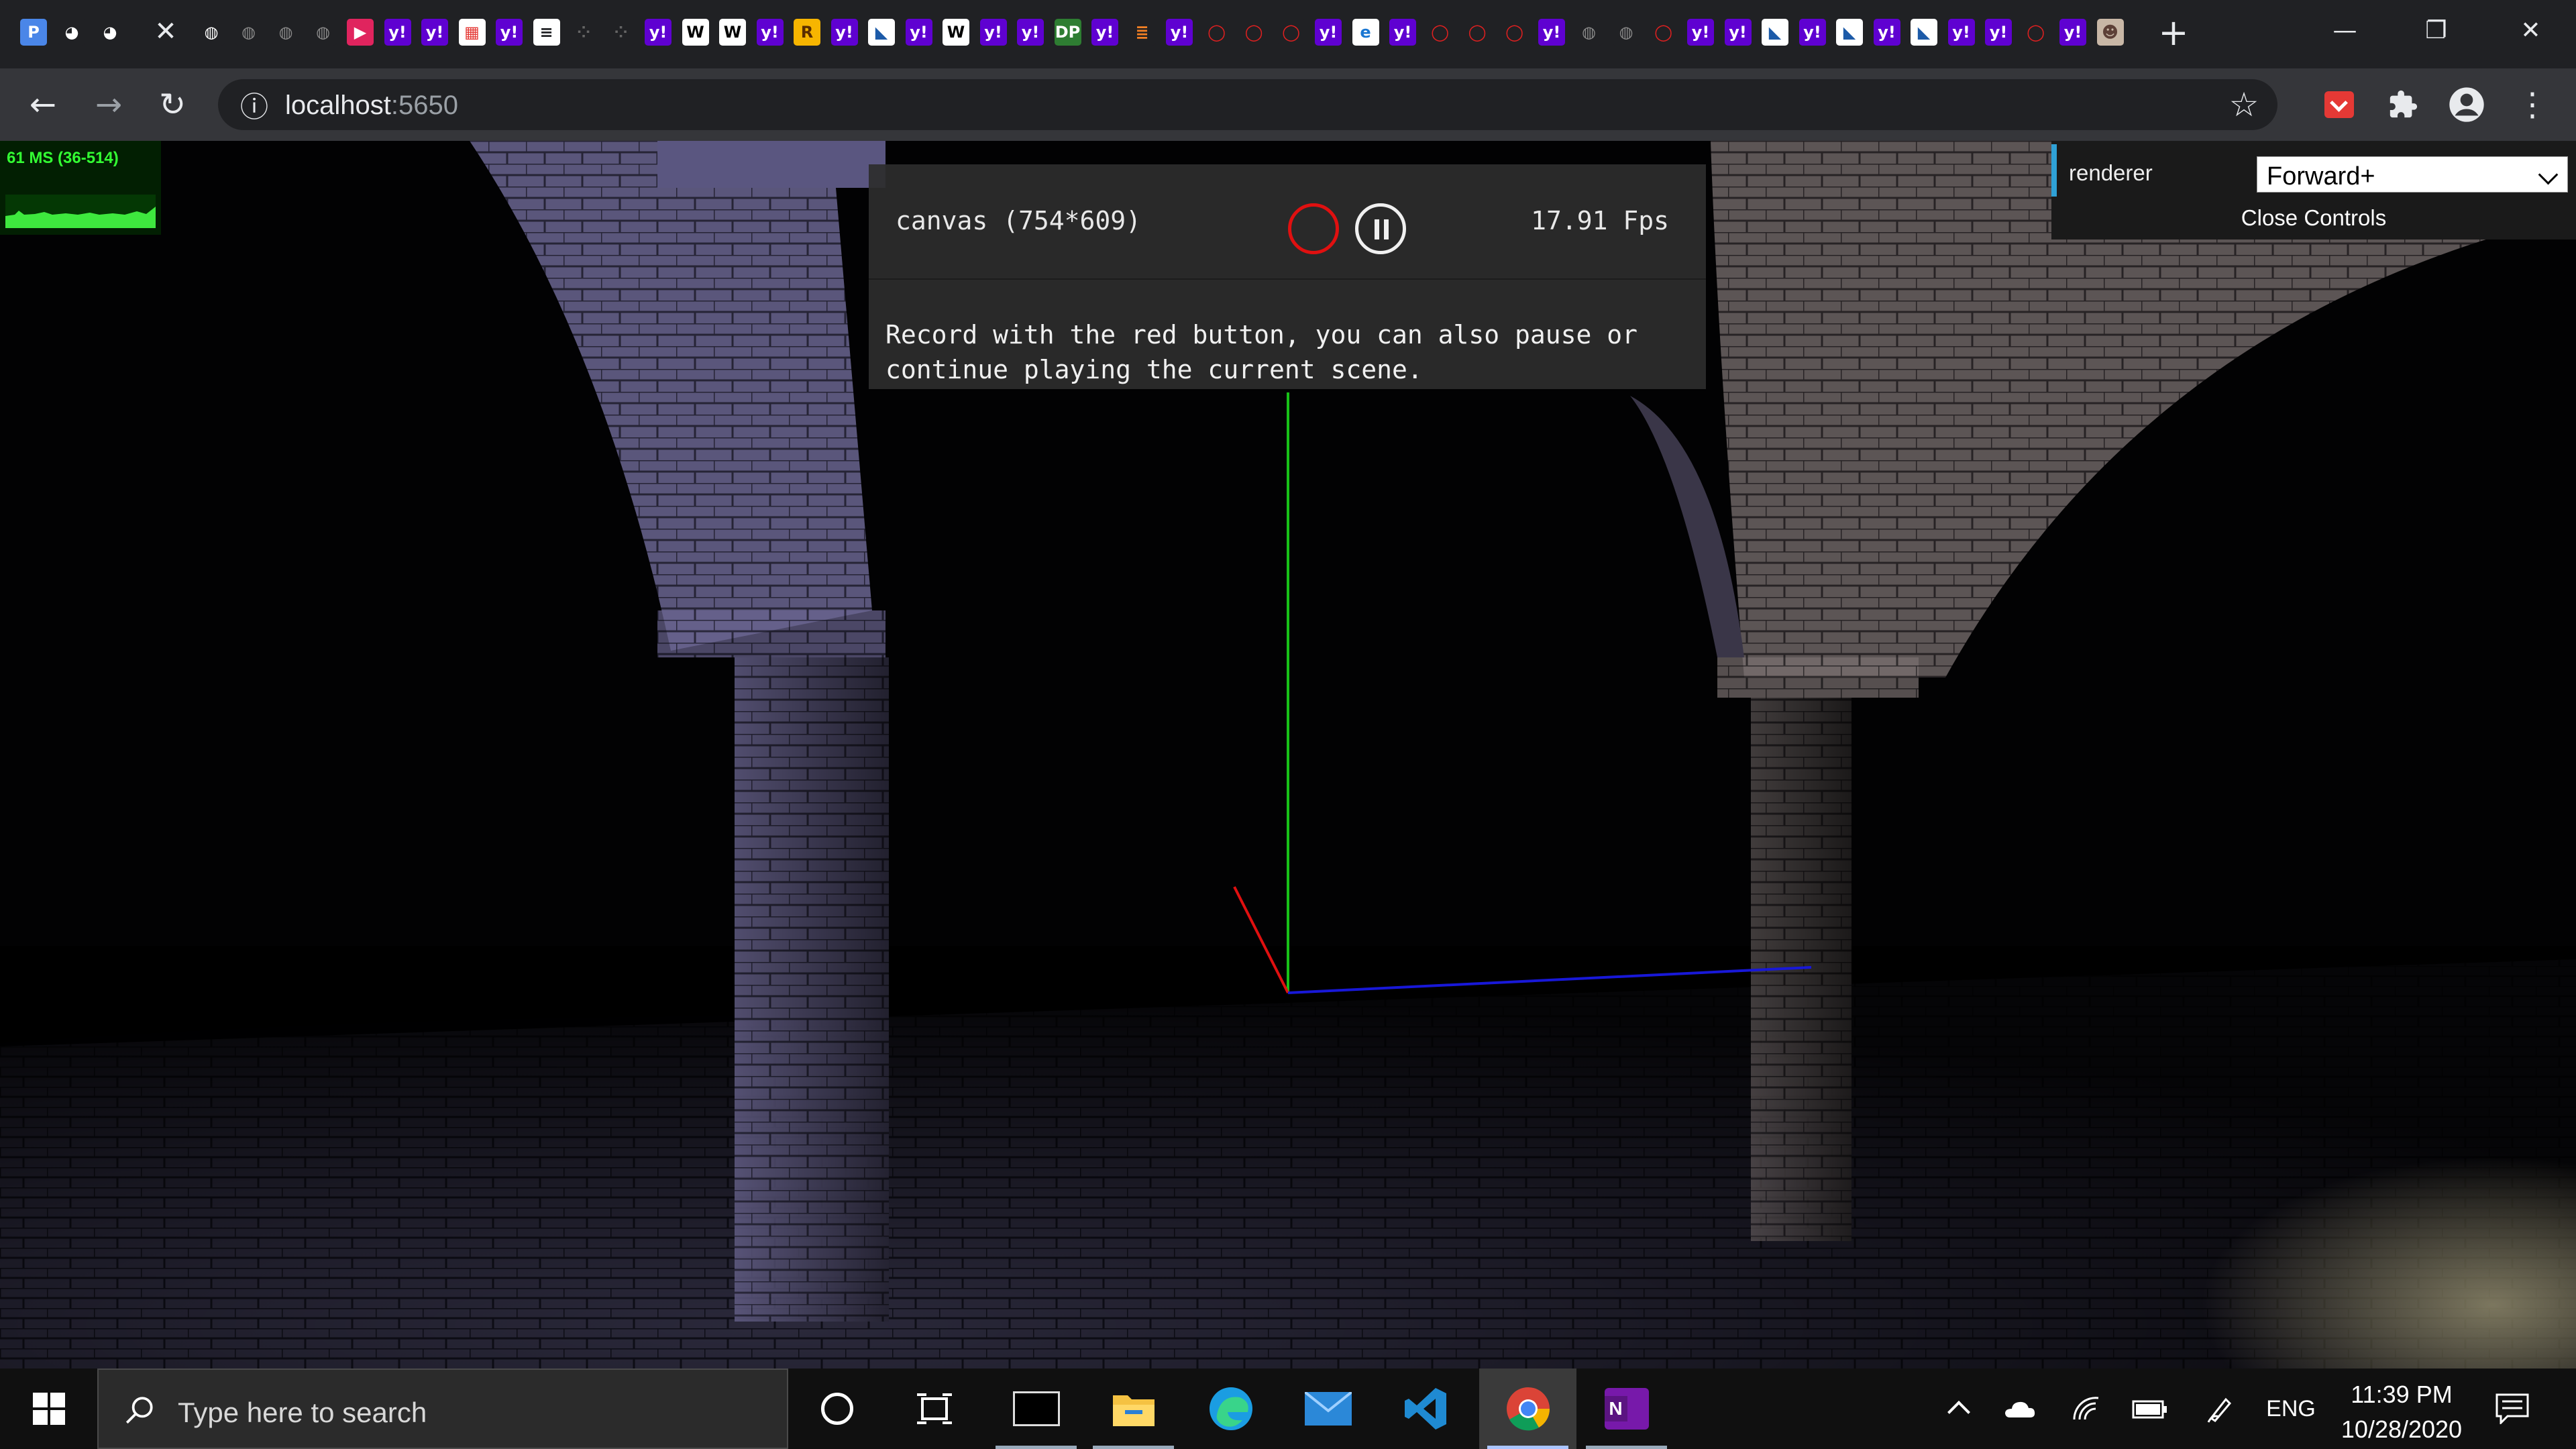 The width and height of the screenshot is (2576, 1449). What do you see at coordinates (2402, 104) in the screenshot?
I see `extensions-button` at bounding box center [2402, 104].